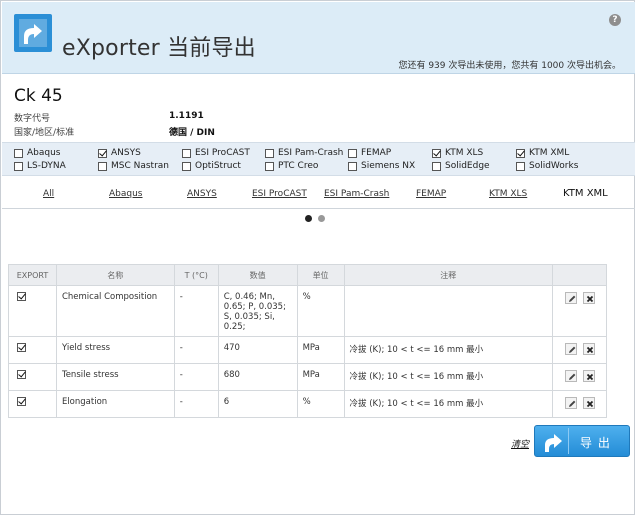 This screenshot has height=515, width=635. What do you see at coordinates (218, 166) in the screenshot?
I see `format-label: OptiStruct` at bounding box center [218, 166].